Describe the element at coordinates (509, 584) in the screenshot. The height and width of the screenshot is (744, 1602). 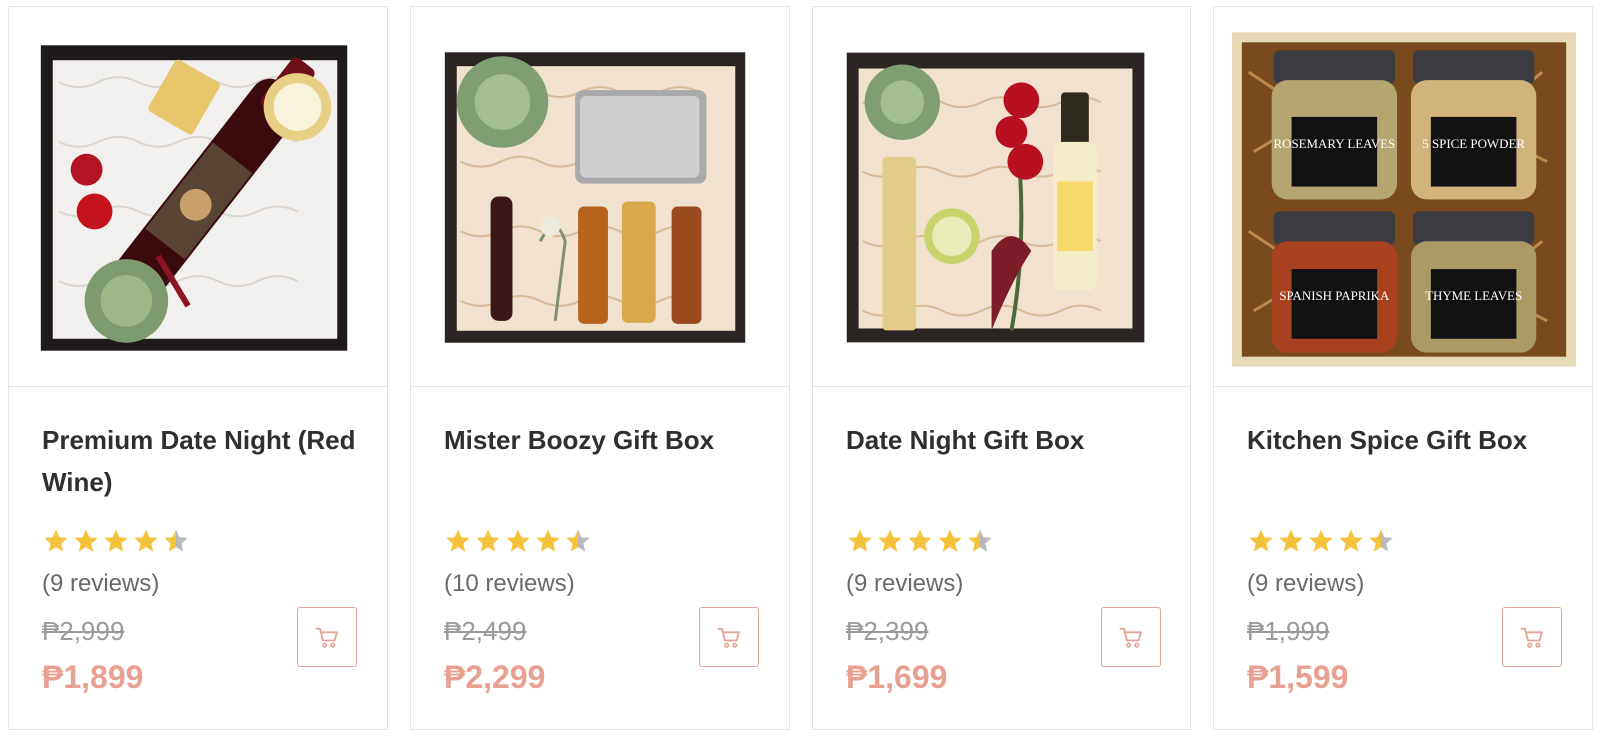
I see `review-count: (10 reviews)` at that location.